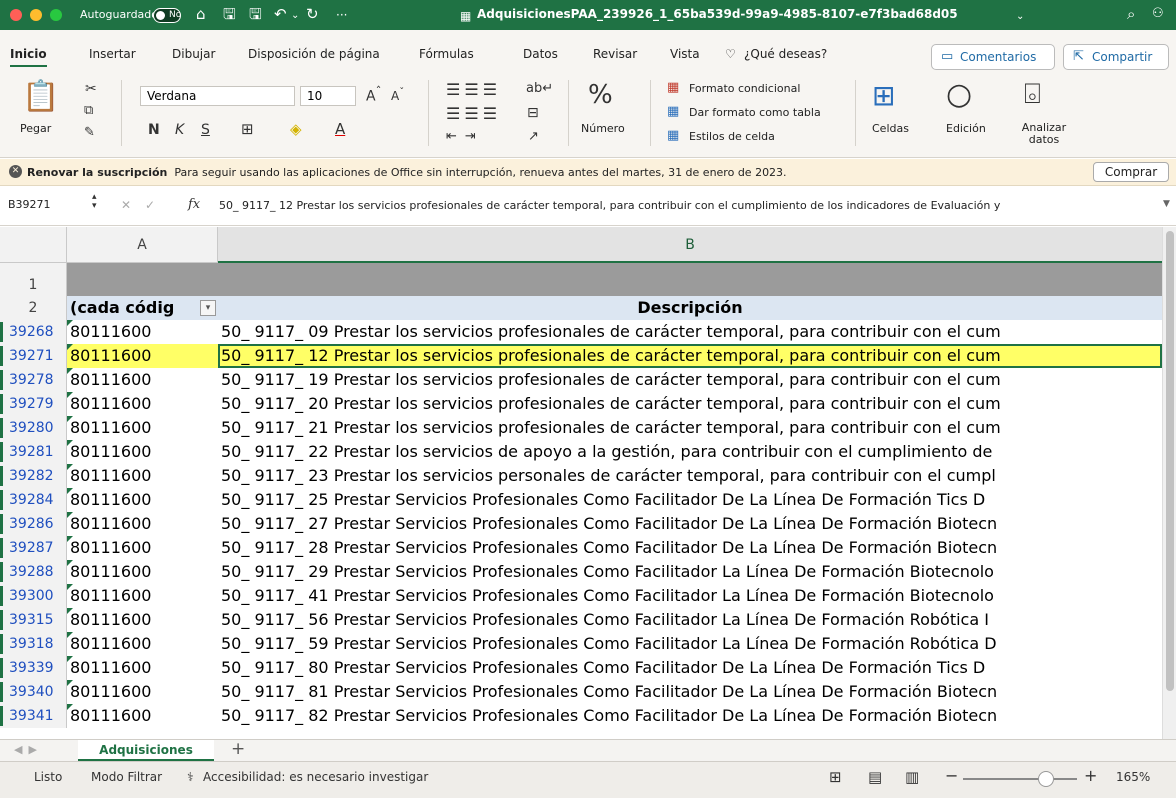 The width and height of the screenshot is (1176, 798). I want to click on zoom-window-button, so click(56, 15).